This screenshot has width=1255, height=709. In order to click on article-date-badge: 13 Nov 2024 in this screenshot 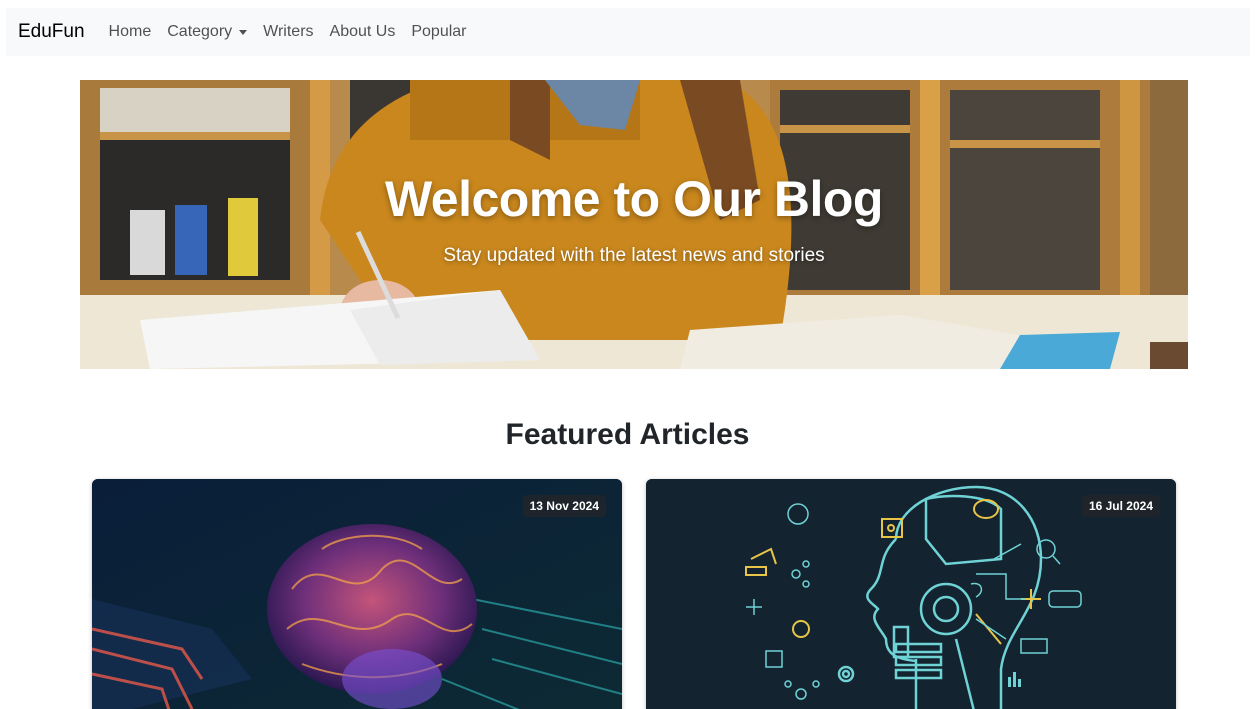, I will do `click(564, 506)`.